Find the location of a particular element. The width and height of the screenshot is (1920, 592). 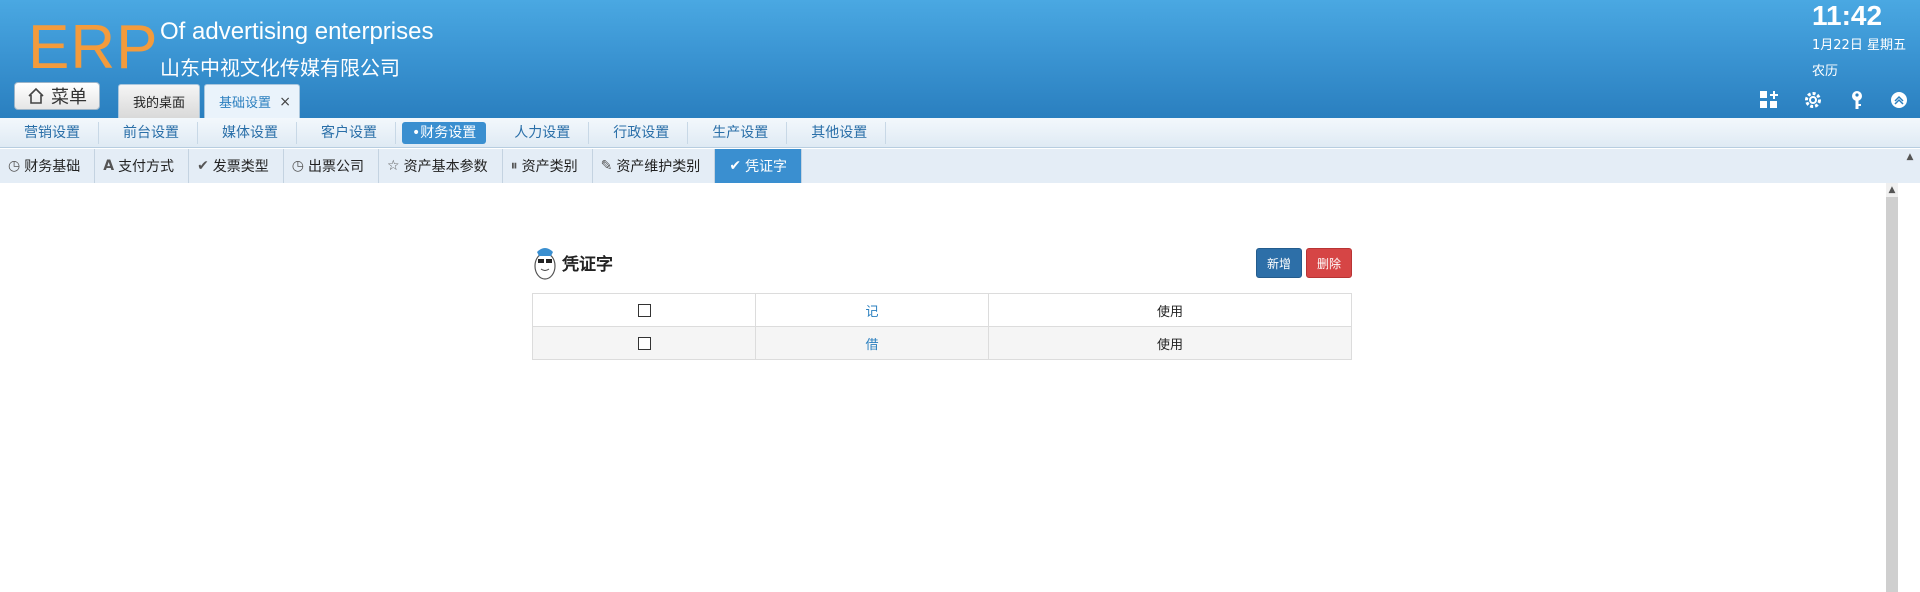

brand-company-name: 山东中视文化传媒有限公司 is located at coordinates (280, 68).